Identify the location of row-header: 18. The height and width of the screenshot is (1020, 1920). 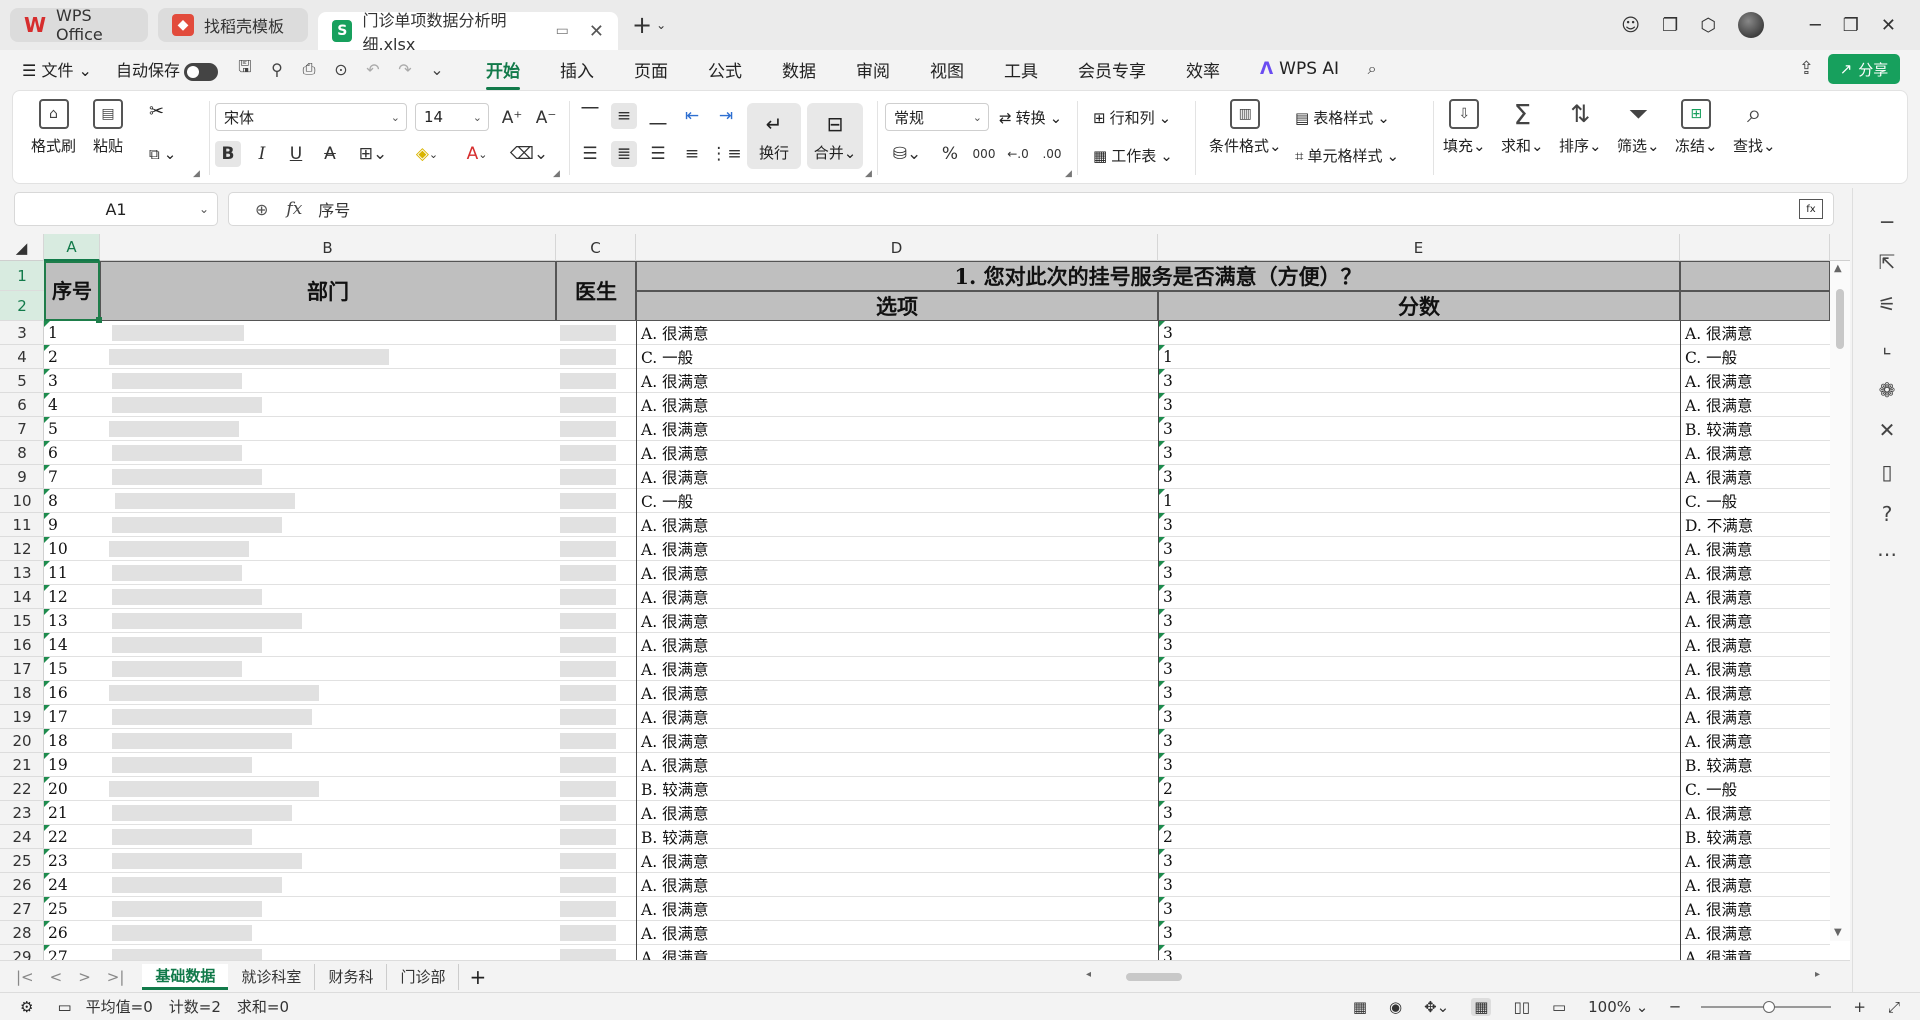
(22, 693).